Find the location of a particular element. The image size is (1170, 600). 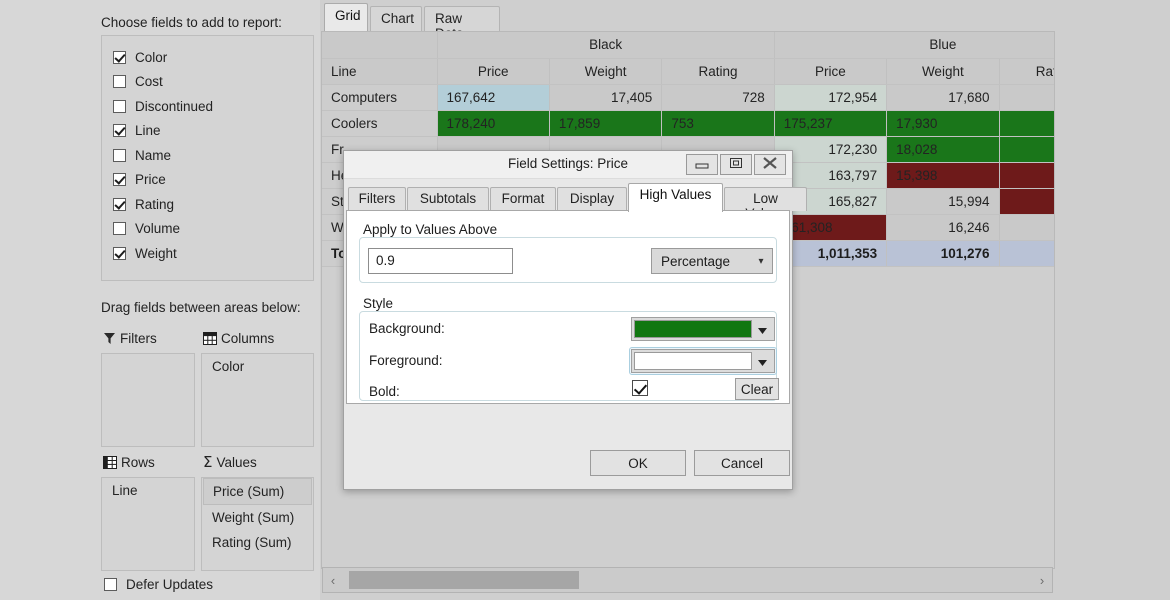

threshold-mode-select: Percentage ▾ is located at coordinates (712, 261).